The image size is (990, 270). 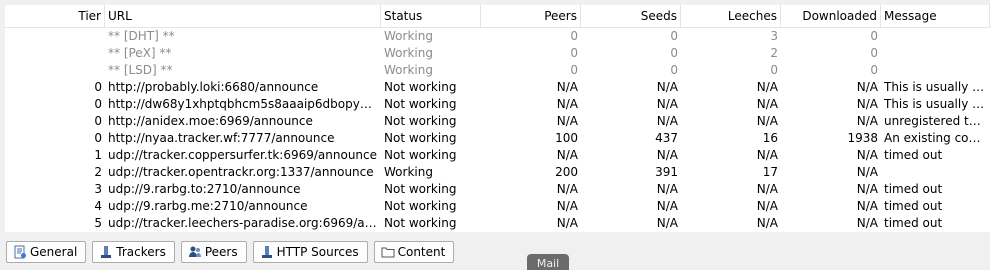 What do you see at coordinates (243, 16) in the screenshot?
I see `column-header-url: URL` at bounding box center [243, 16].